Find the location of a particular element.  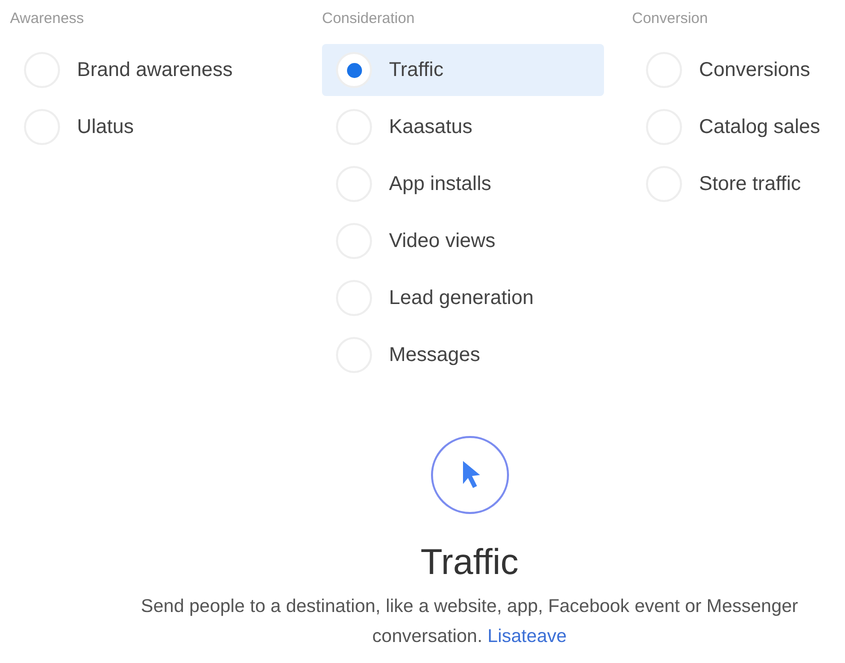

objective-option: Kaasatus is located at coordinates (463, 127).